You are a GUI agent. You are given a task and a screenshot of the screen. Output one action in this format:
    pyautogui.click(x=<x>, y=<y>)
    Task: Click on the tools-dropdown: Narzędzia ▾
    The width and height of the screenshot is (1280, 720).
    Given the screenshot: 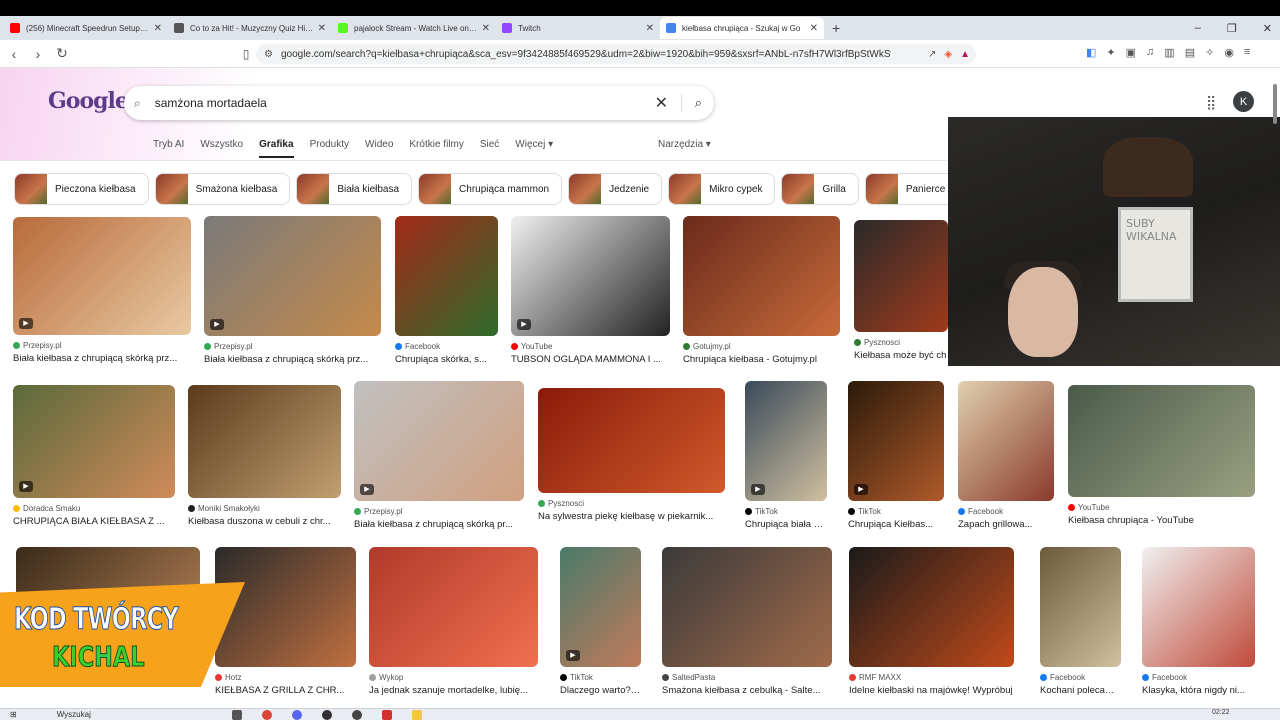 What is the action you would take?
    pyautogui.click(x=684, y=144)
    